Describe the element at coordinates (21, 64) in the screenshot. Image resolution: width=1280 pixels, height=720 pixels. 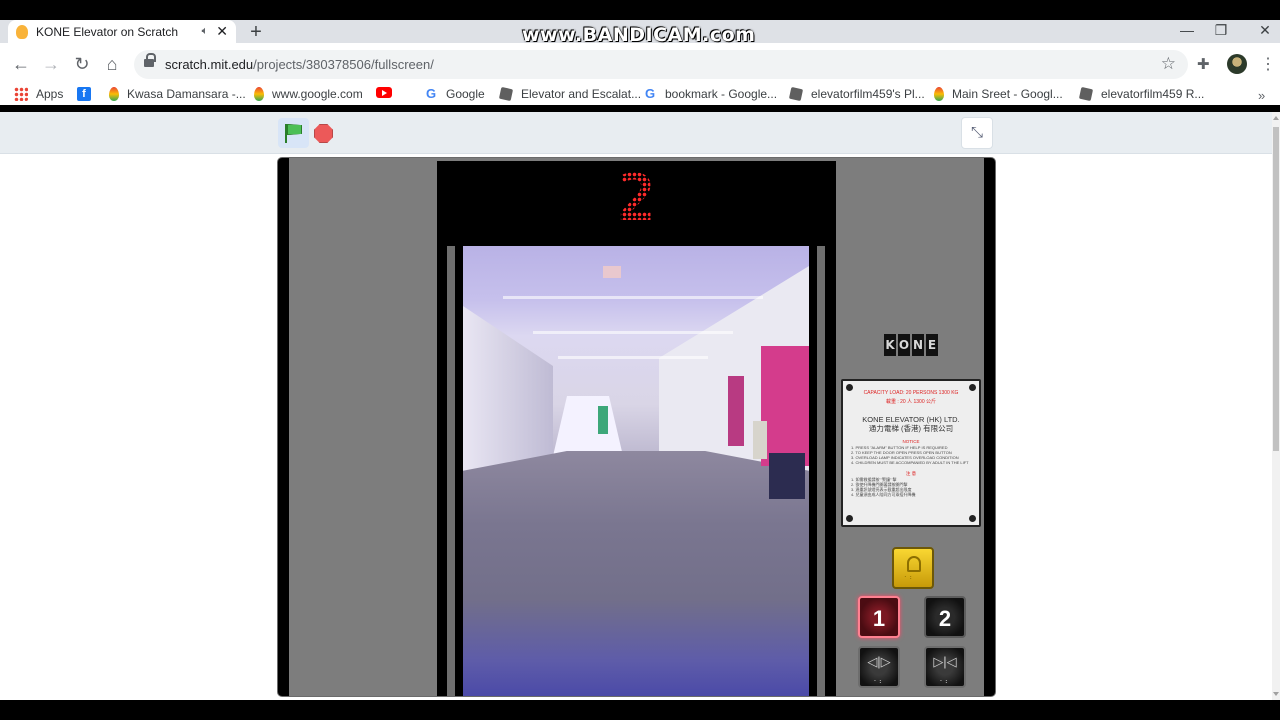
I see `back-button: ←` at that location.